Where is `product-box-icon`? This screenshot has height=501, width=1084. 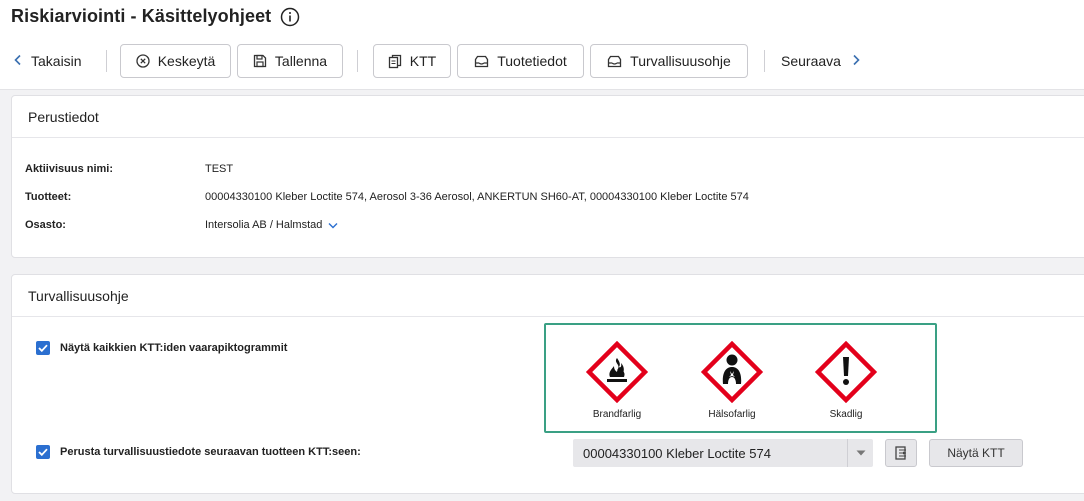 product-box-icon is located at coordinates (482, 61).